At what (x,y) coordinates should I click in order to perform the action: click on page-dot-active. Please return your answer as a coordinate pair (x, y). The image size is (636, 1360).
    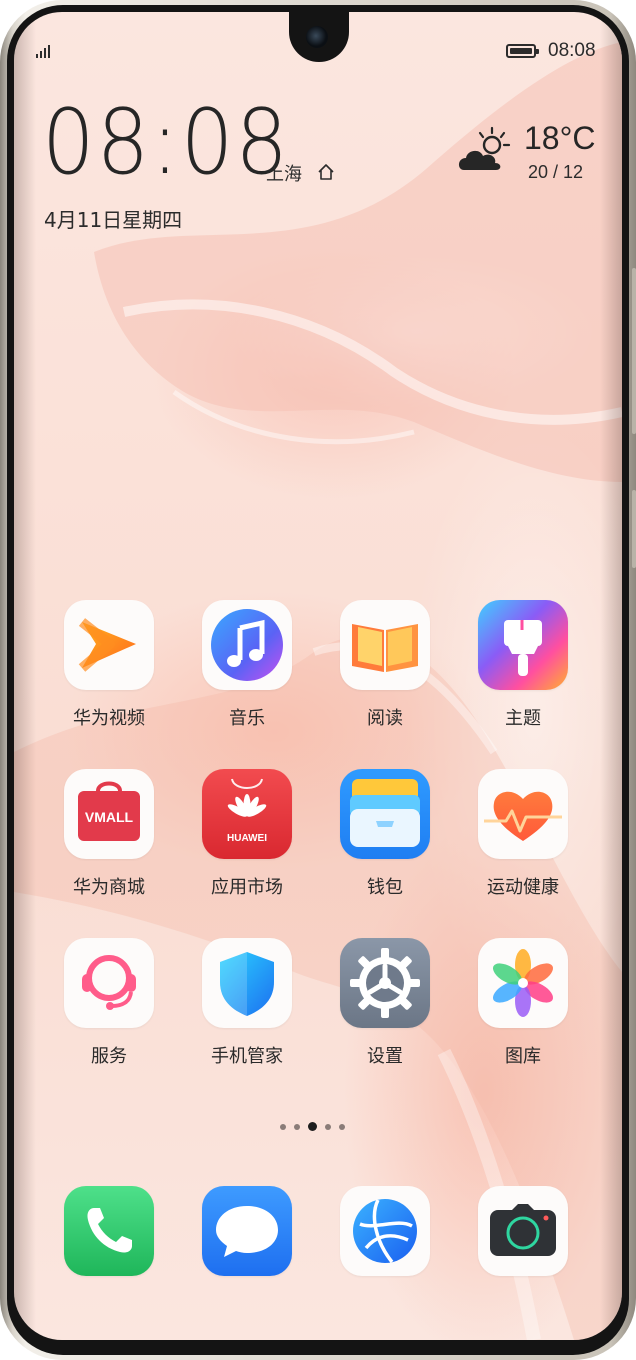
    Looking at the image, I should click on (312, 1126).